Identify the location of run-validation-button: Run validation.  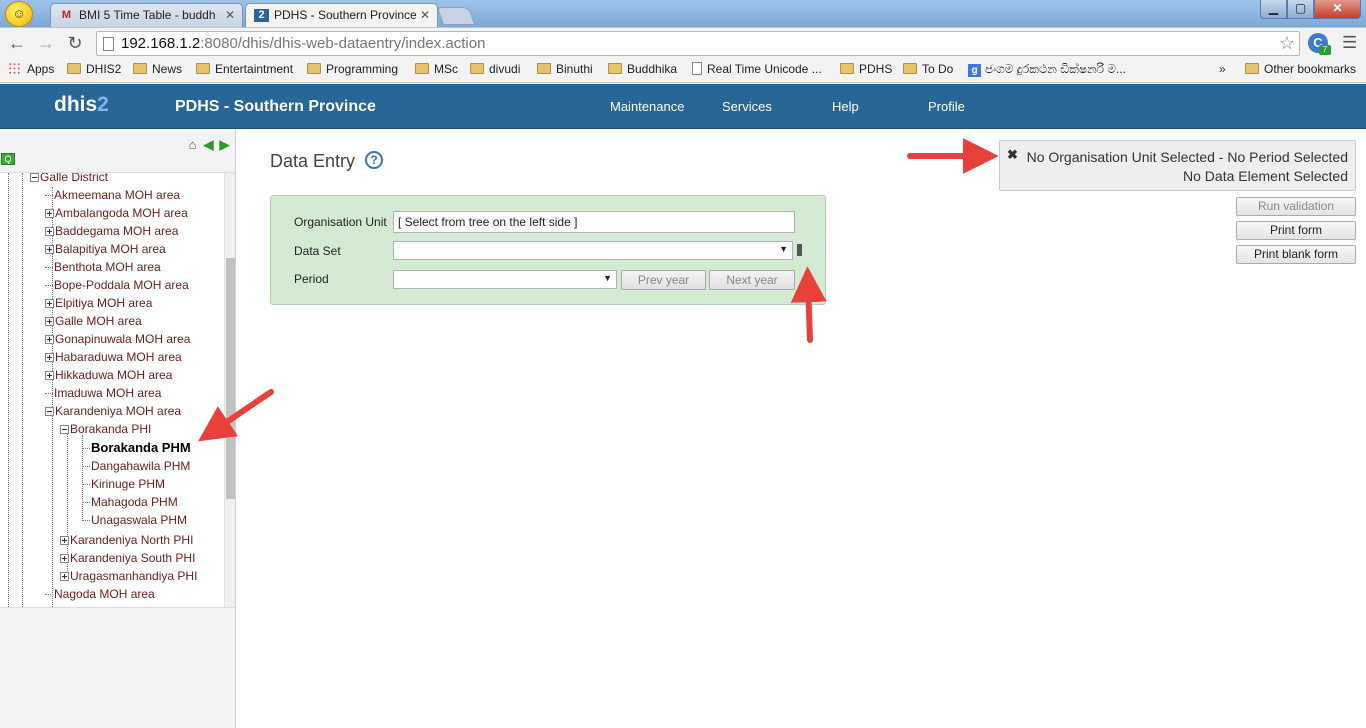
(1296, 206).